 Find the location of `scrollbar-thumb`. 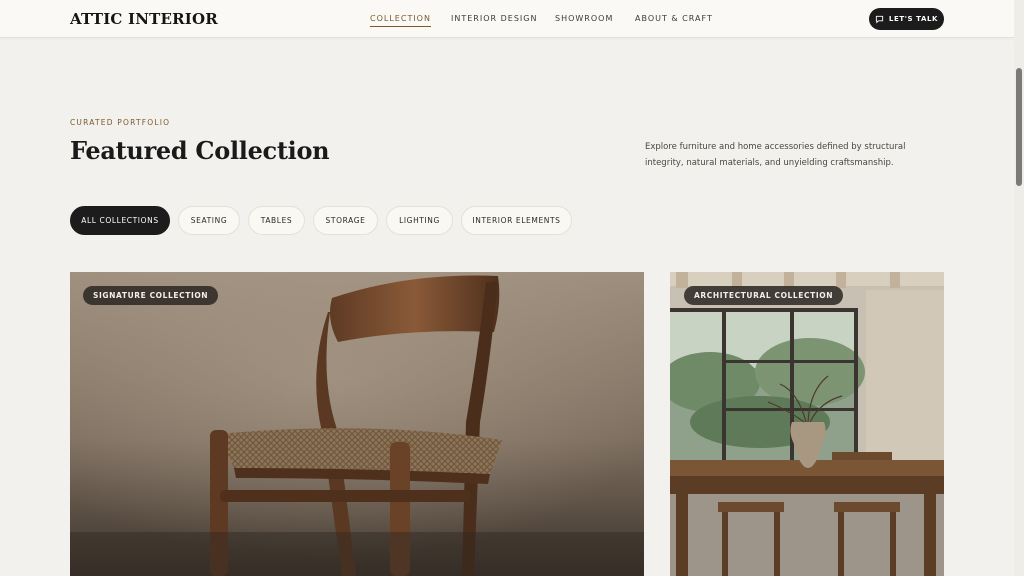

scrollbar-thumb is located at coordinates (1019, 127).